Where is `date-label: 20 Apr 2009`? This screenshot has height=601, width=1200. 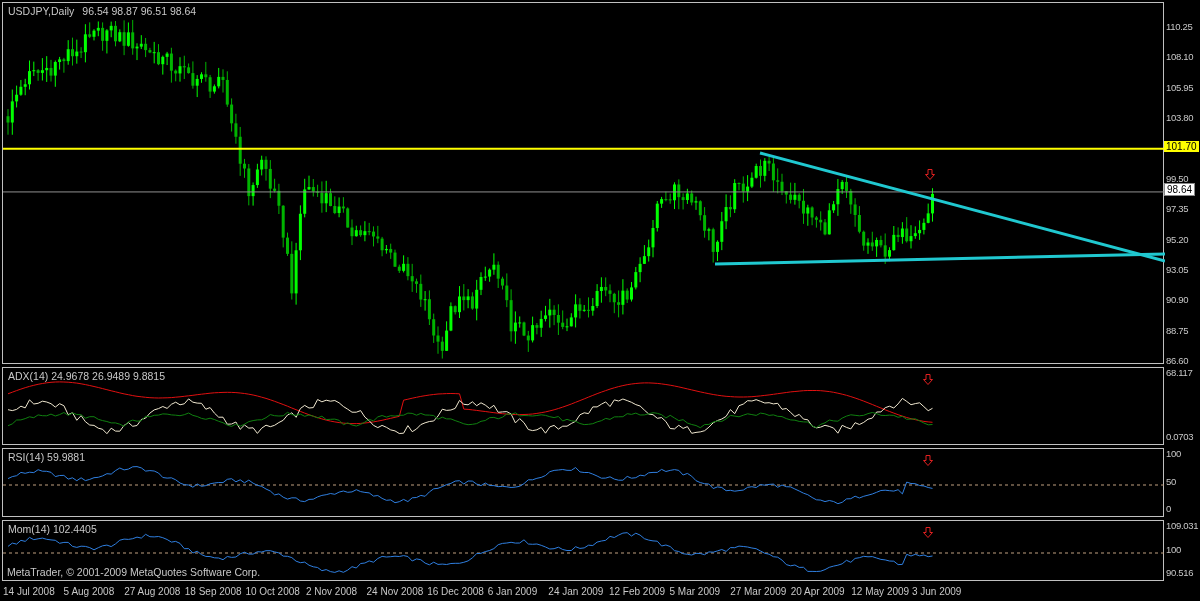
date-label: 20 Apr 2009 is located at coordinates (818, 591).